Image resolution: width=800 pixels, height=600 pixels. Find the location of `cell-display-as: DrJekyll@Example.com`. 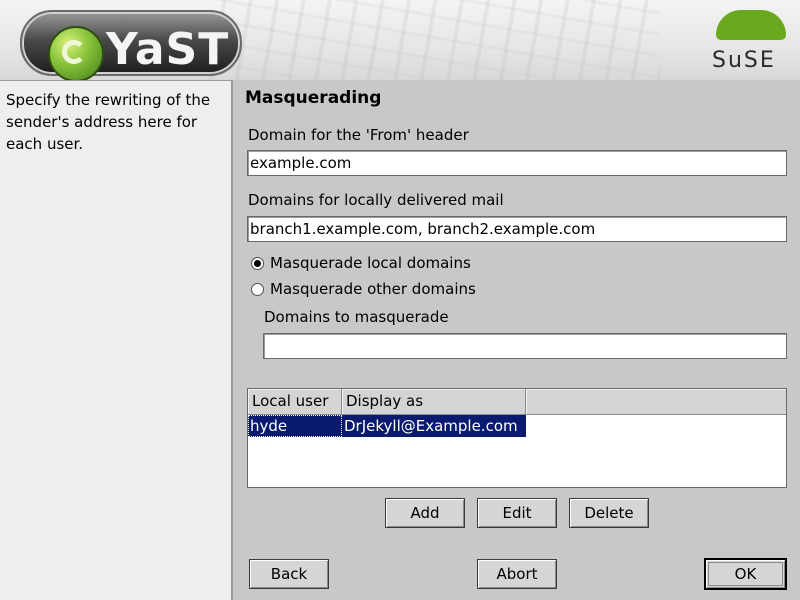

cell-display-as: DrJekyll@Example.com is located at coordinates (434, 426).